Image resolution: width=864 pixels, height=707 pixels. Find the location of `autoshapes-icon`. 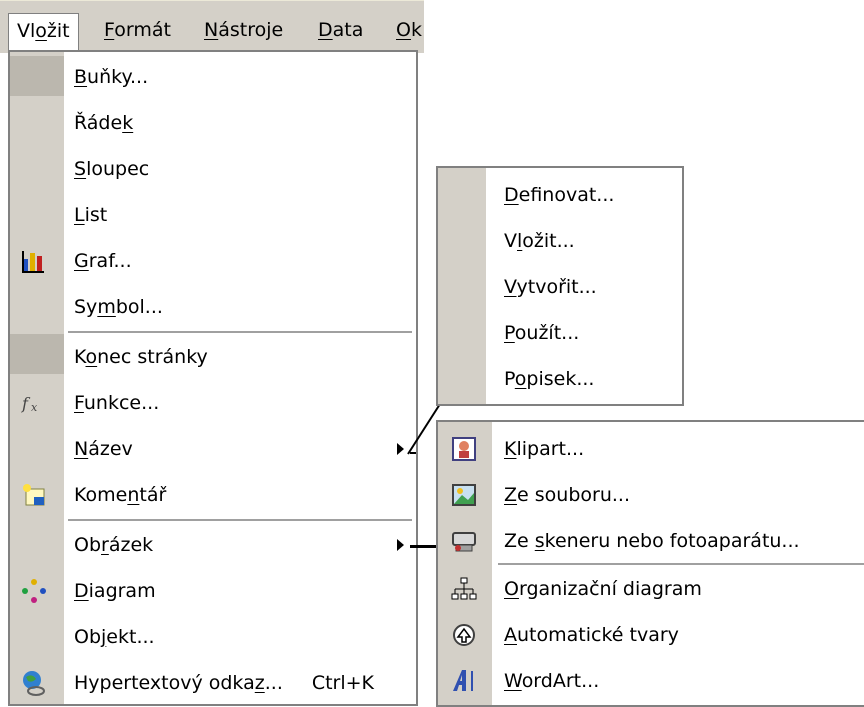

autoshapes-icon is located at coordinates (464, 634).